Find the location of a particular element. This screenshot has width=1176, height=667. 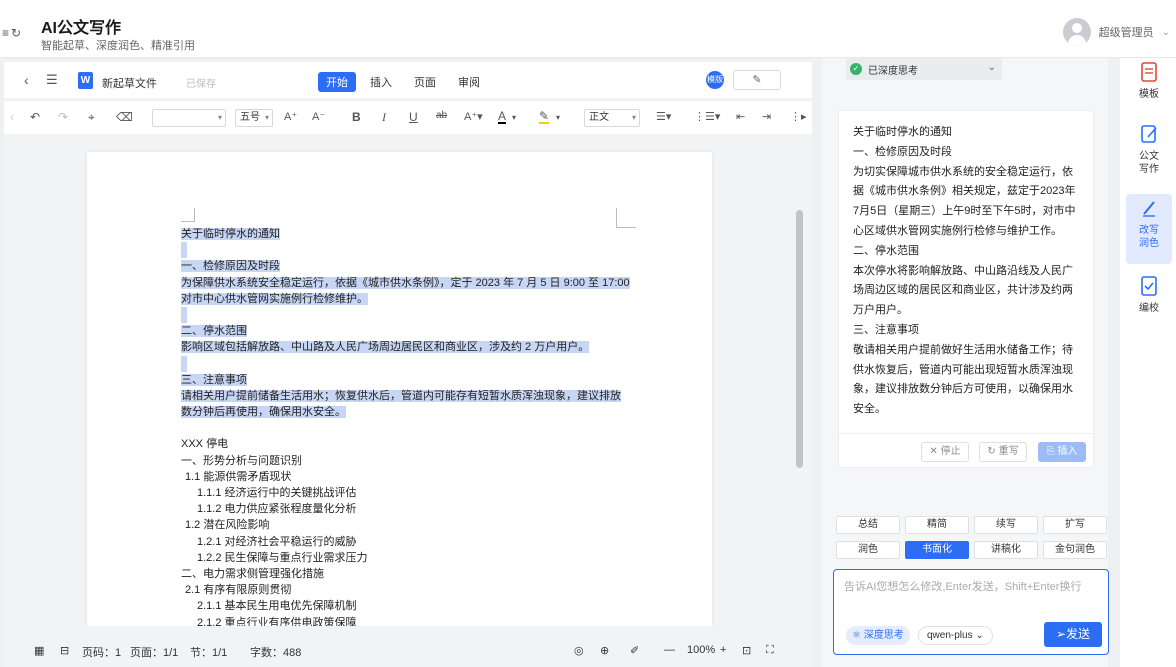

document-line: 数分钟后再使用，确保用水安全。 is located at coordinates (411, 412).